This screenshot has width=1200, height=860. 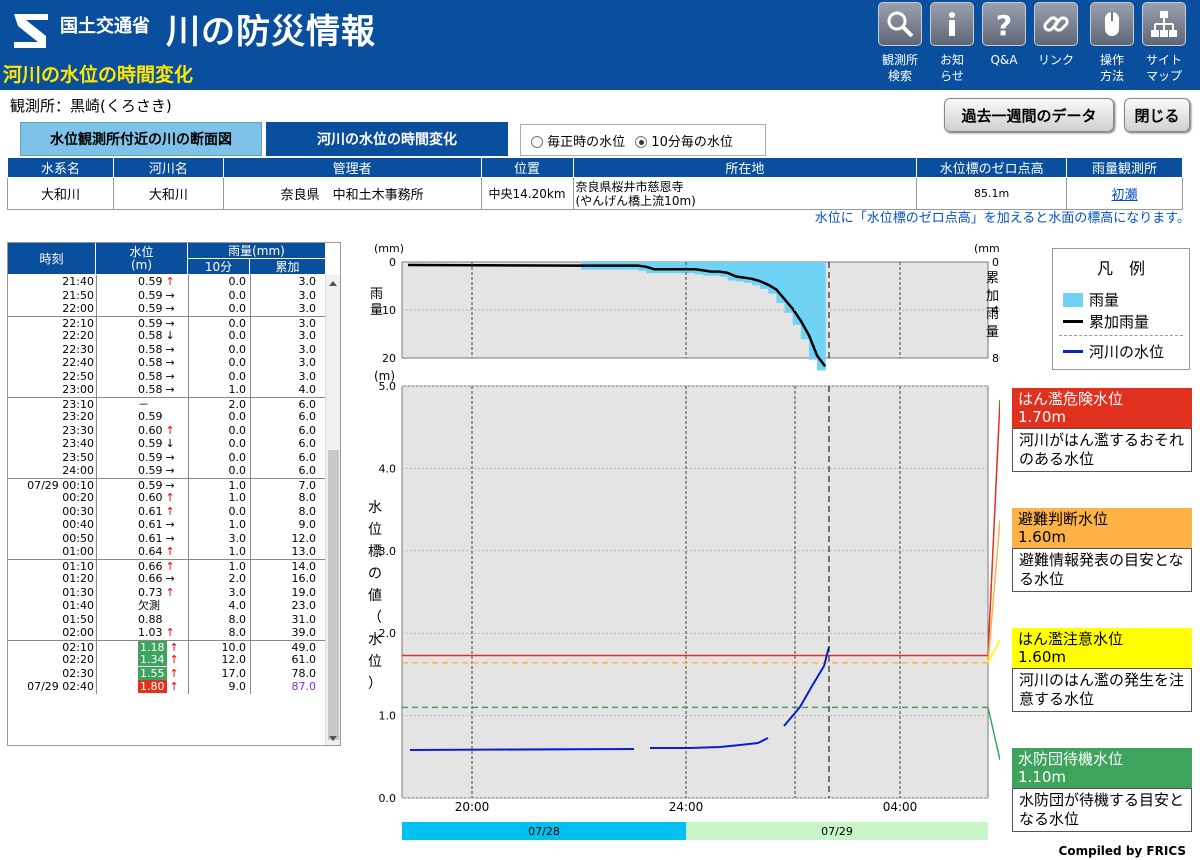 I want to click on rain-bar, so click(x=732, y=271).